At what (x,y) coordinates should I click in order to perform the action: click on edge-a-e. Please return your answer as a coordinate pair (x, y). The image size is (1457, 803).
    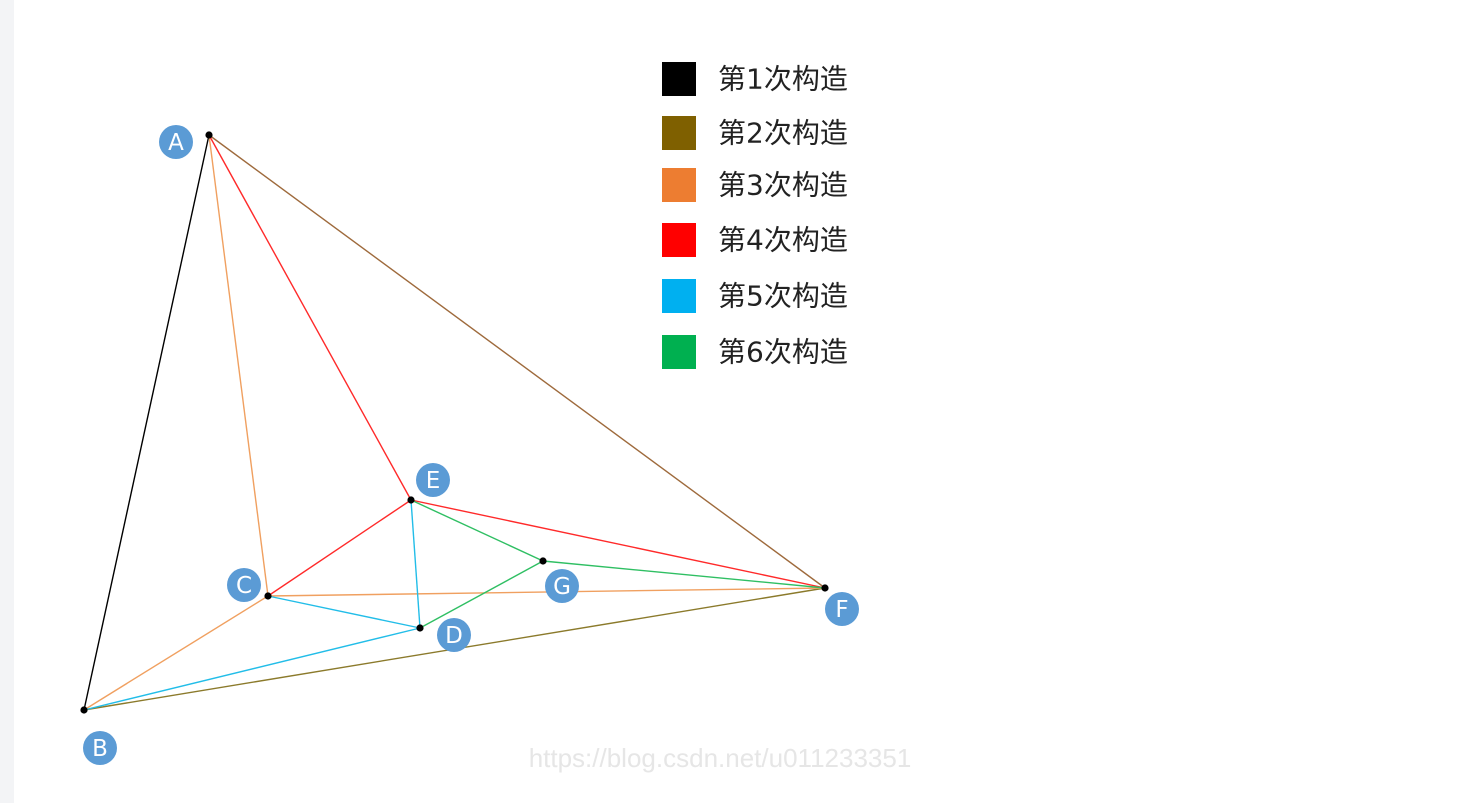
    Looking at the image, I should click on (310, 317).